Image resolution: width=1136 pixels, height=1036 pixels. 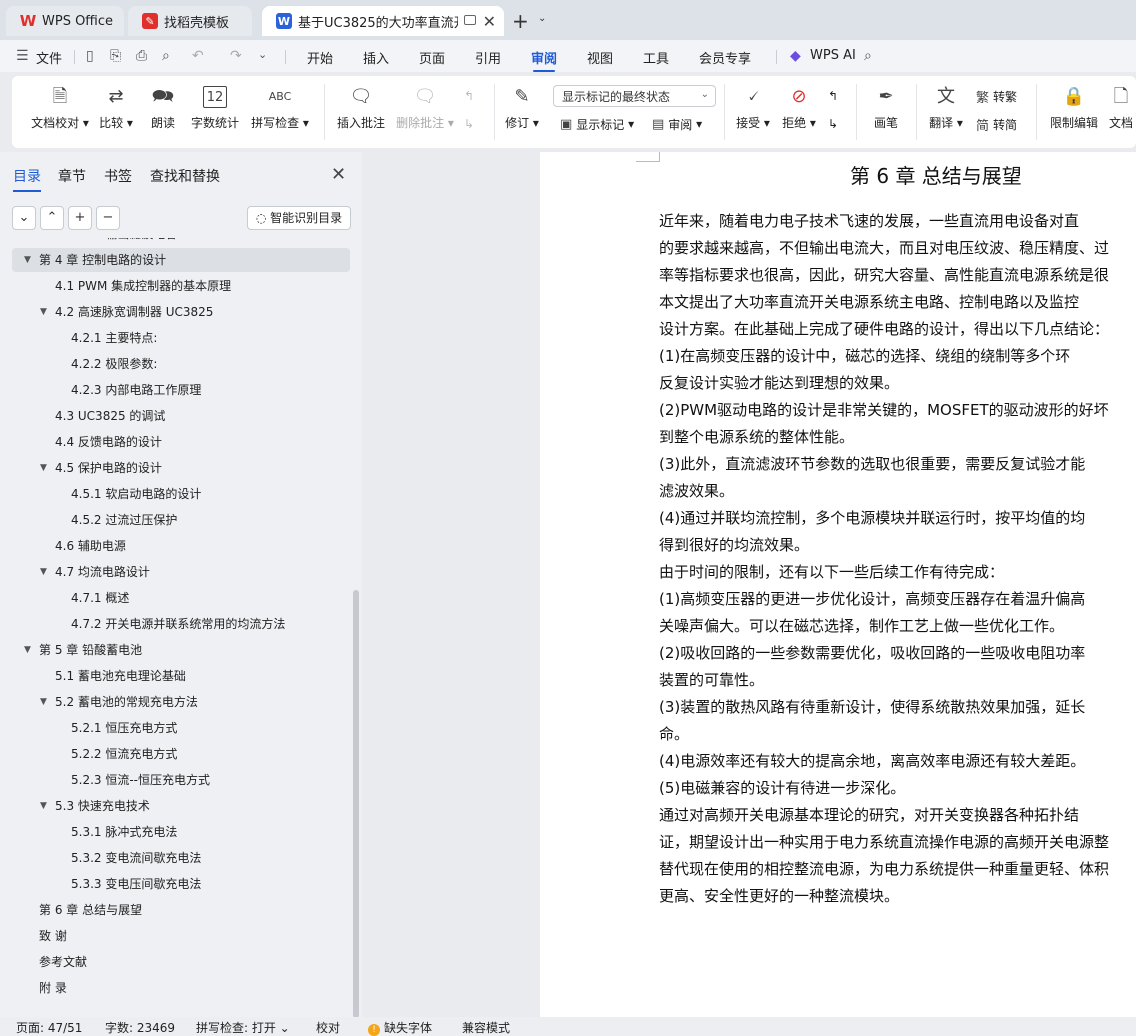 What do you see at coordinates (243, 1027) in the screenshot?
I see `spell-check-status: 拼写检查: 打开 ⌄` at bounding box center [243, 1027].